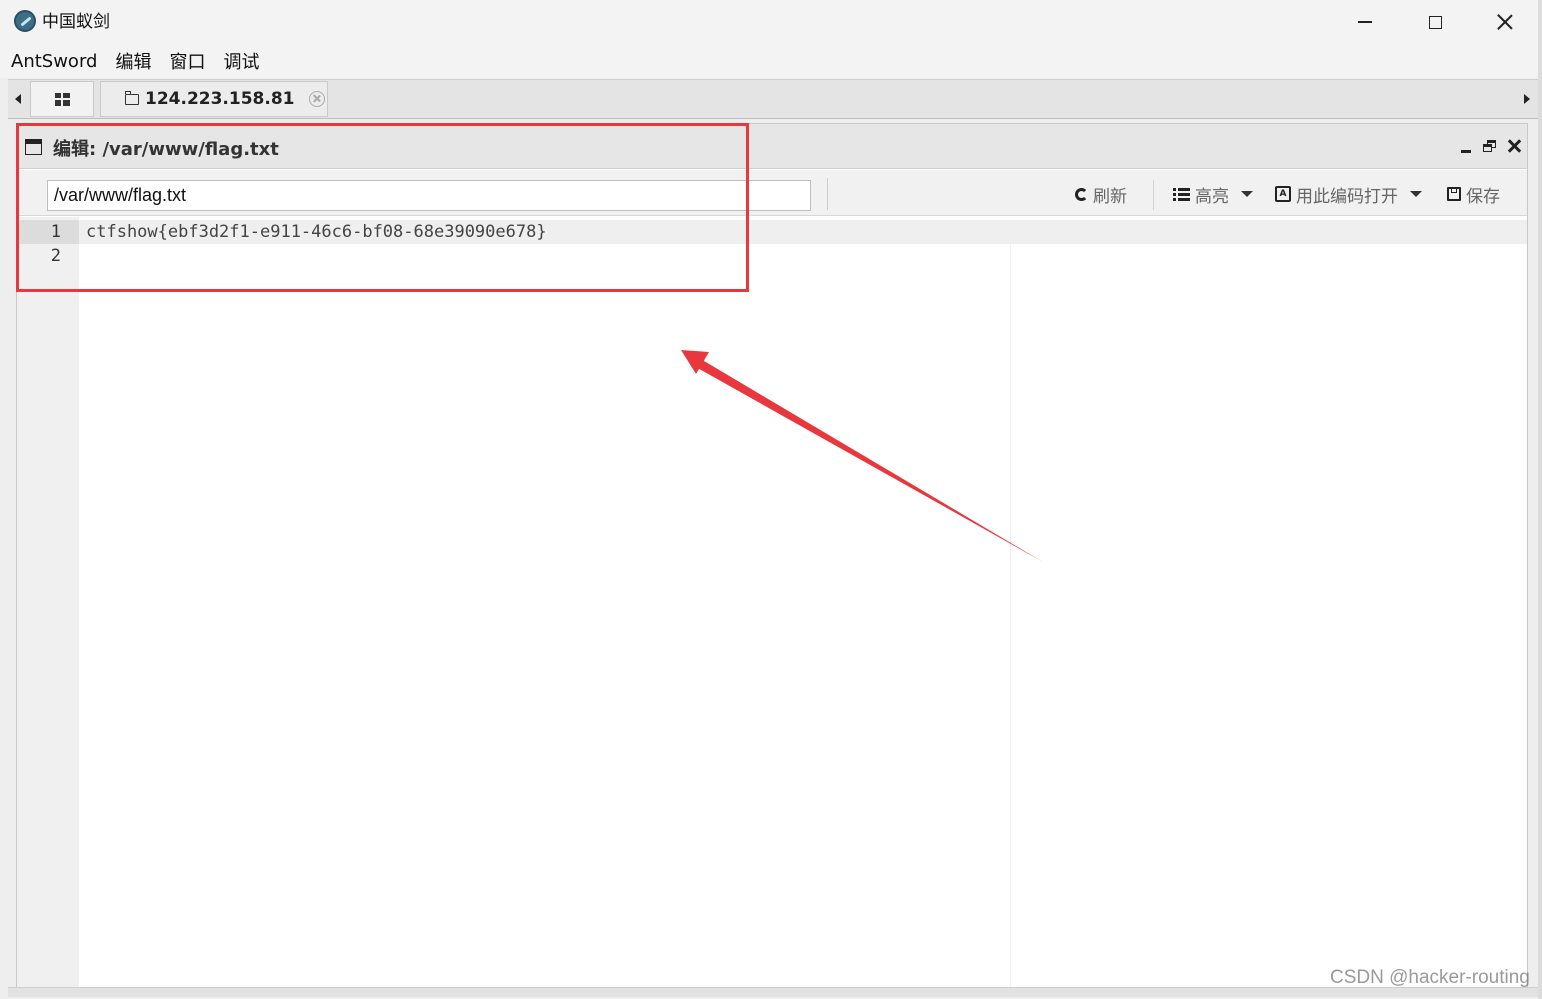 The image size is (1542, 999). What do you see at coordinates (1514, 146) in the screenshot?
I see `editor-close-icon` at bounding box center [1514, 146].